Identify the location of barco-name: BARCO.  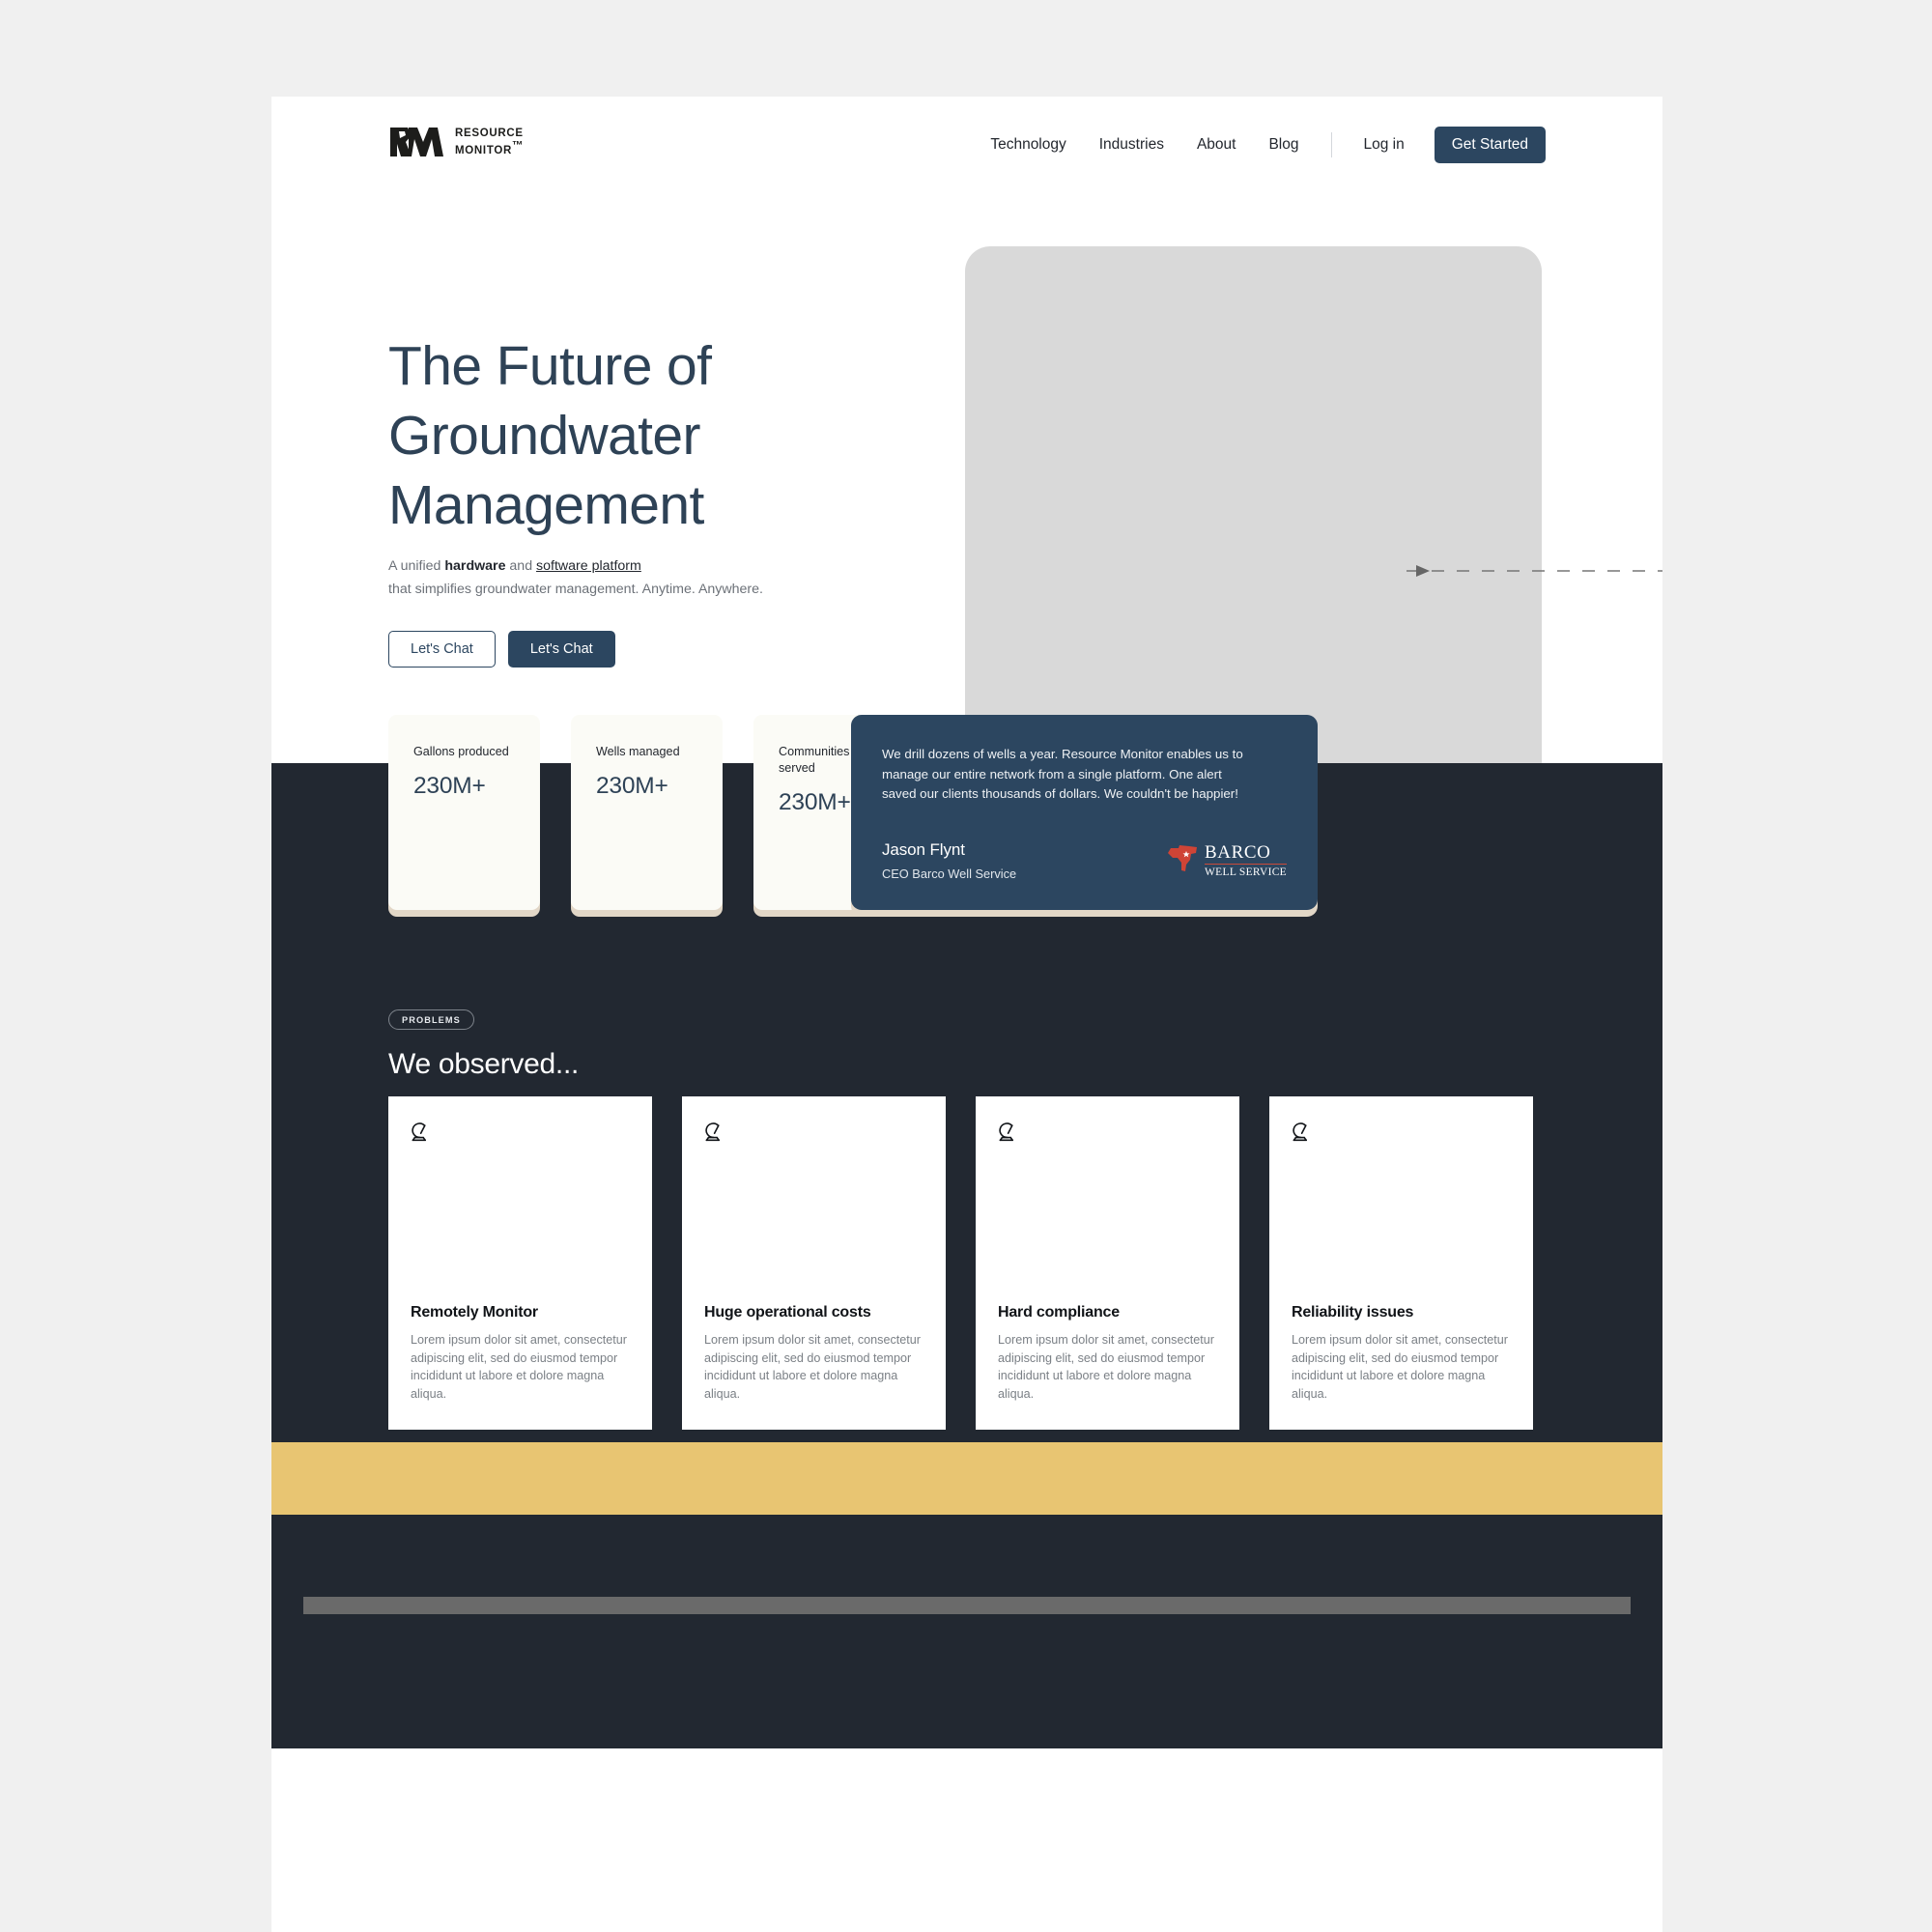
(1238, 852).